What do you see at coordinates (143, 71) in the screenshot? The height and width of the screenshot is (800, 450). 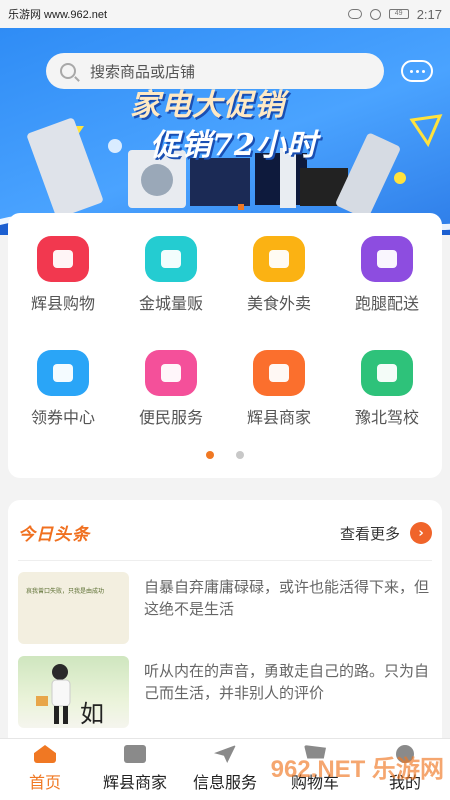 I see `search-placeholder: 搜索商品或店铺` at bounding box center [143, 71].